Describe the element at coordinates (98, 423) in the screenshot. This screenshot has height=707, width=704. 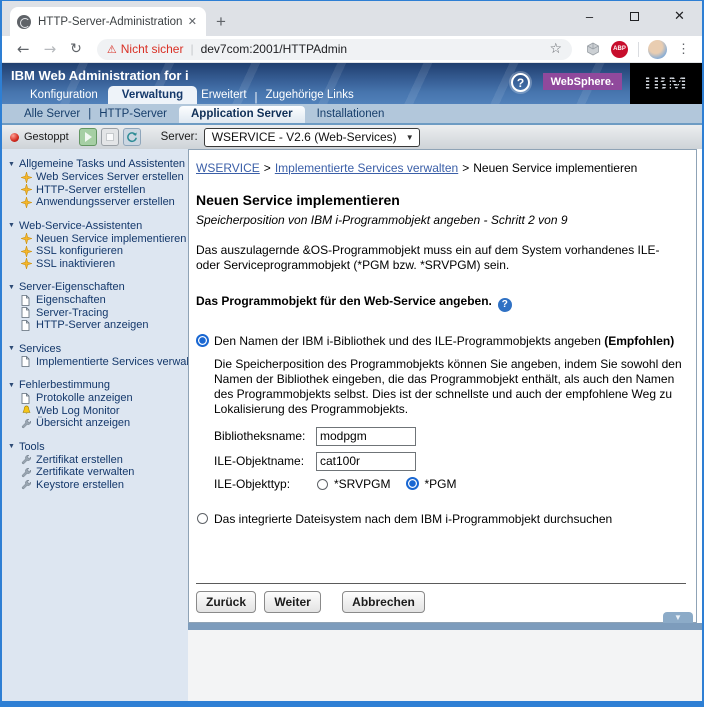
I see `sidebar-item-uebersicht-anzeigen: Übersicht anzeigen` at that location.